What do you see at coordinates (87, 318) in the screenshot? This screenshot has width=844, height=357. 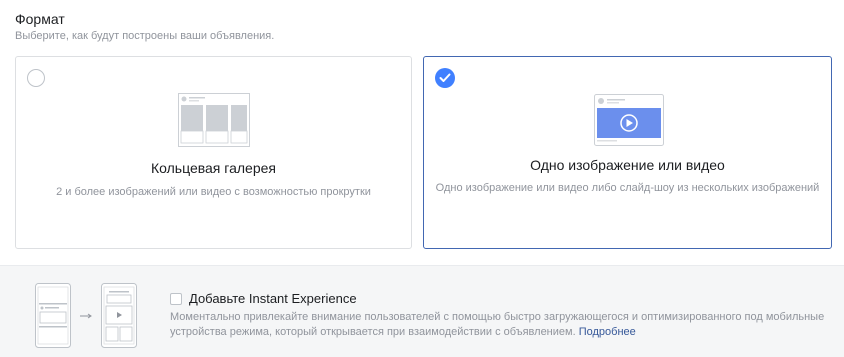 I see `instant-experience-illustration-icon` at bounding box center [87, 318].